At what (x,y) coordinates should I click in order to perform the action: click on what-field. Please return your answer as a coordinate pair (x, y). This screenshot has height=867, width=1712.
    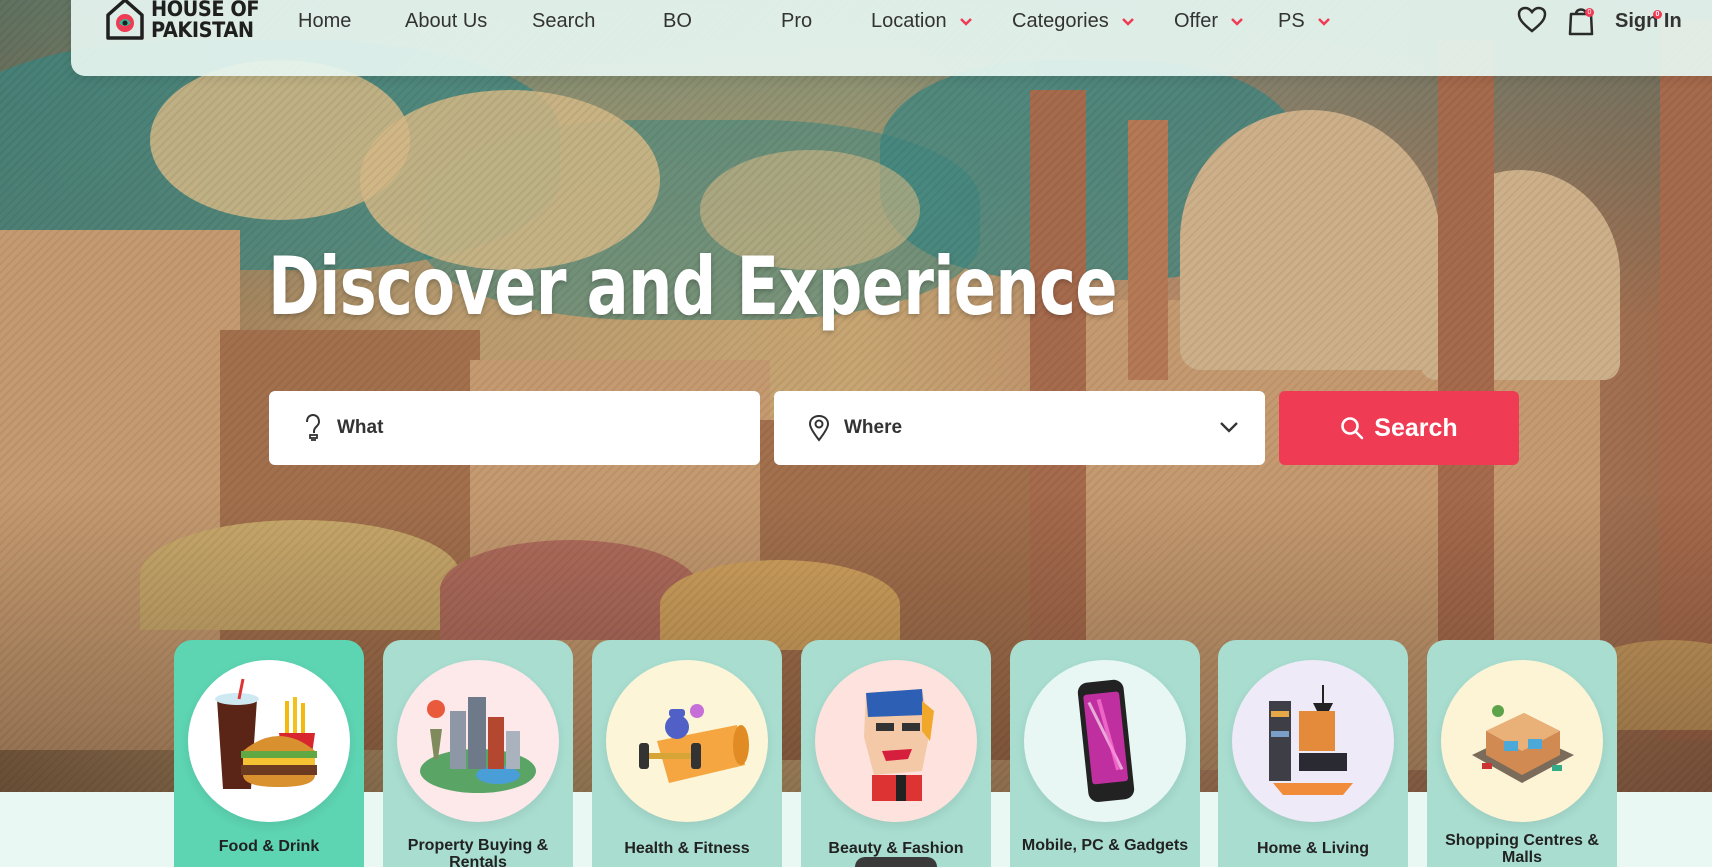
    Looking at the image, I should click on (514, 428).